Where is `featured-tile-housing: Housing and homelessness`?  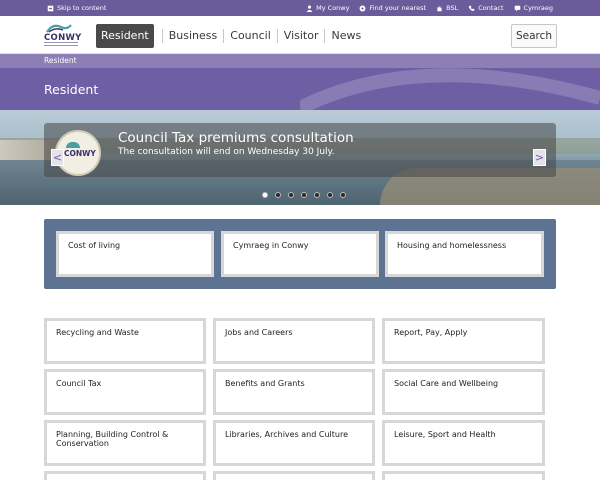 featured-tile-housing: Housing and homelessness is located at coordinates (464, 254).